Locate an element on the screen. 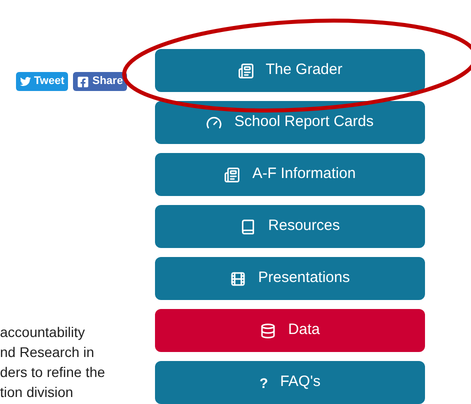 The width and height of the screenshot is (471, 404). film-icon is located at coordinates (238, 278).